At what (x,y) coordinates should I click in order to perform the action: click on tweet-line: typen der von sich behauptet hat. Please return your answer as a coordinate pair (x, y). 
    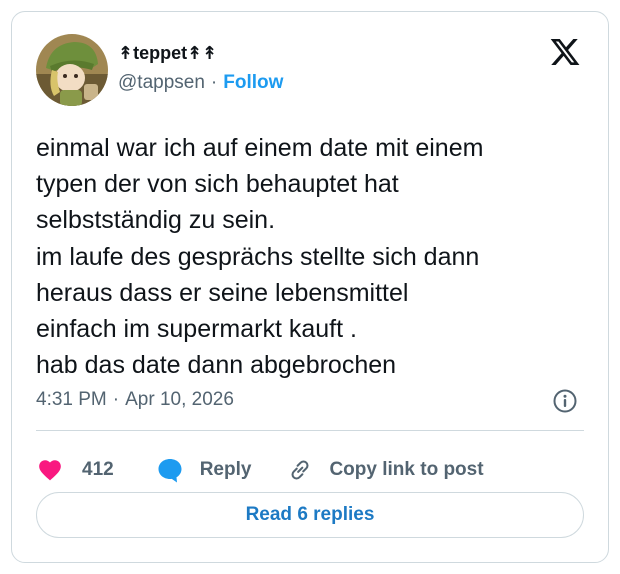
    Looking at the image, I should click on (217, 184).